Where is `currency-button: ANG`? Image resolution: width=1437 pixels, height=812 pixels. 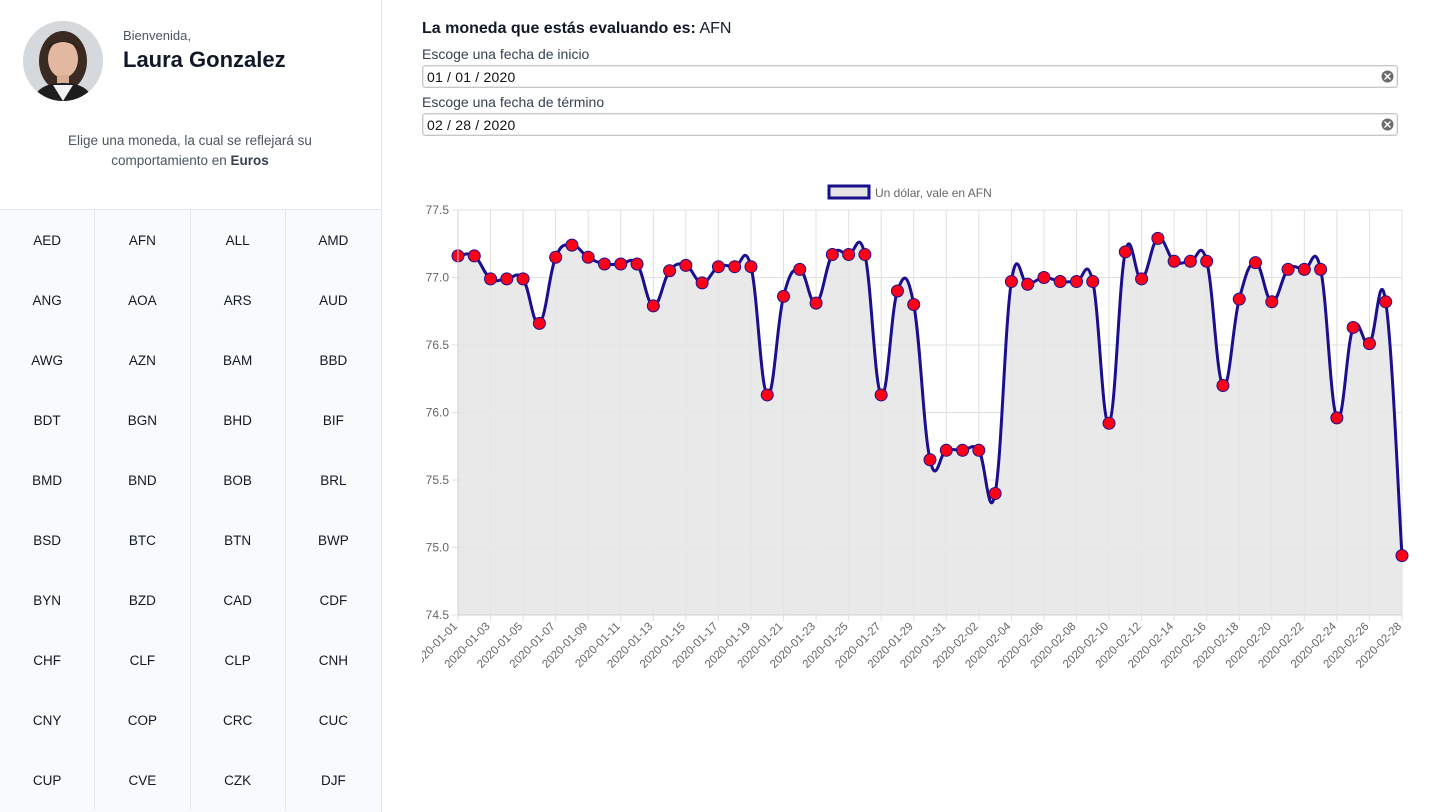 currency-button: ANG is located at coordinates (48, 300).